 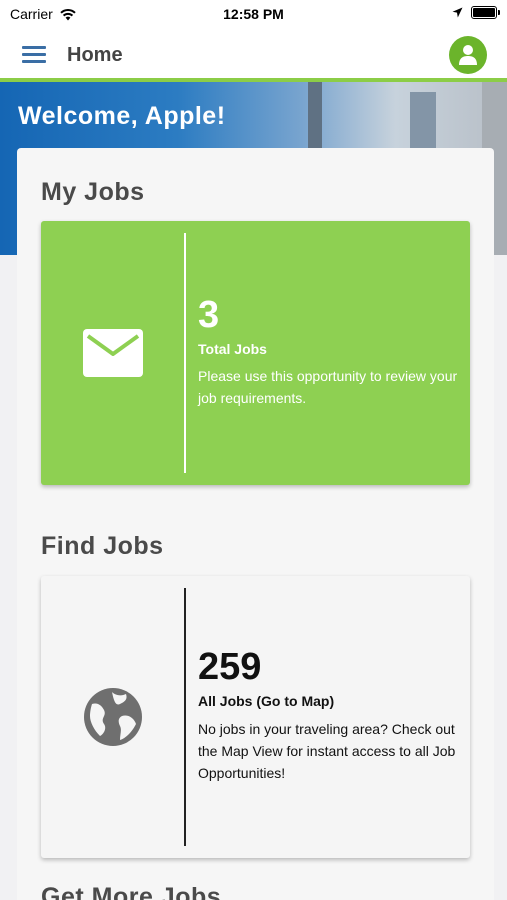 I want to click on status-indicators, so click(x=476, y=12).